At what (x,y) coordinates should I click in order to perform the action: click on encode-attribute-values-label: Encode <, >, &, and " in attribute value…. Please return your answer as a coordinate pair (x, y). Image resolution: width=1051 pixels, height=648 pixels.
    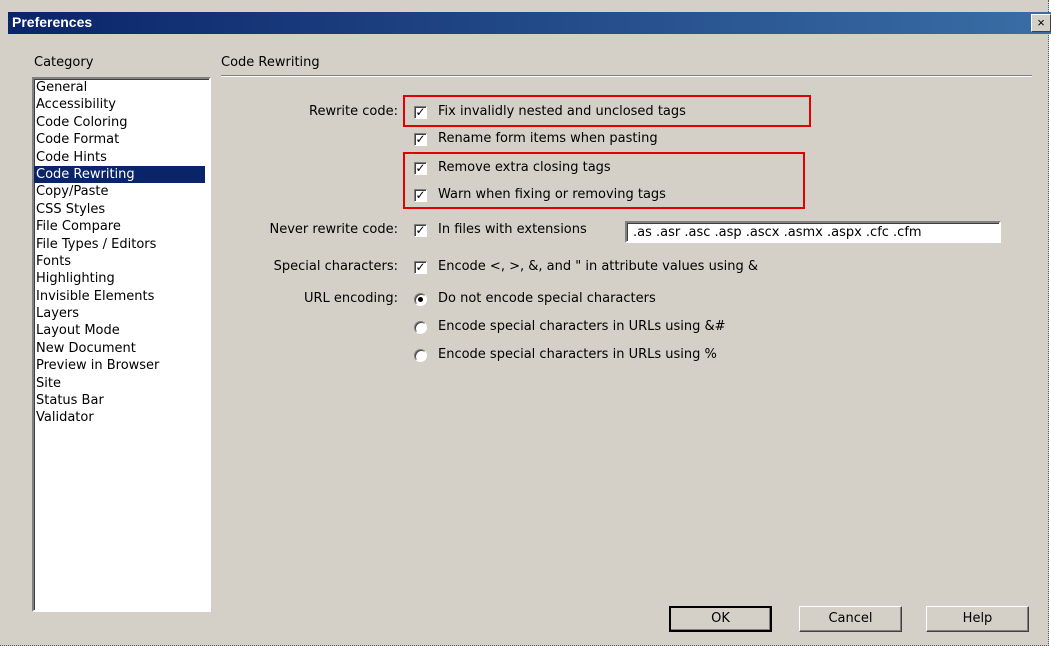
    Looking at the image, I should click on (598, 266).